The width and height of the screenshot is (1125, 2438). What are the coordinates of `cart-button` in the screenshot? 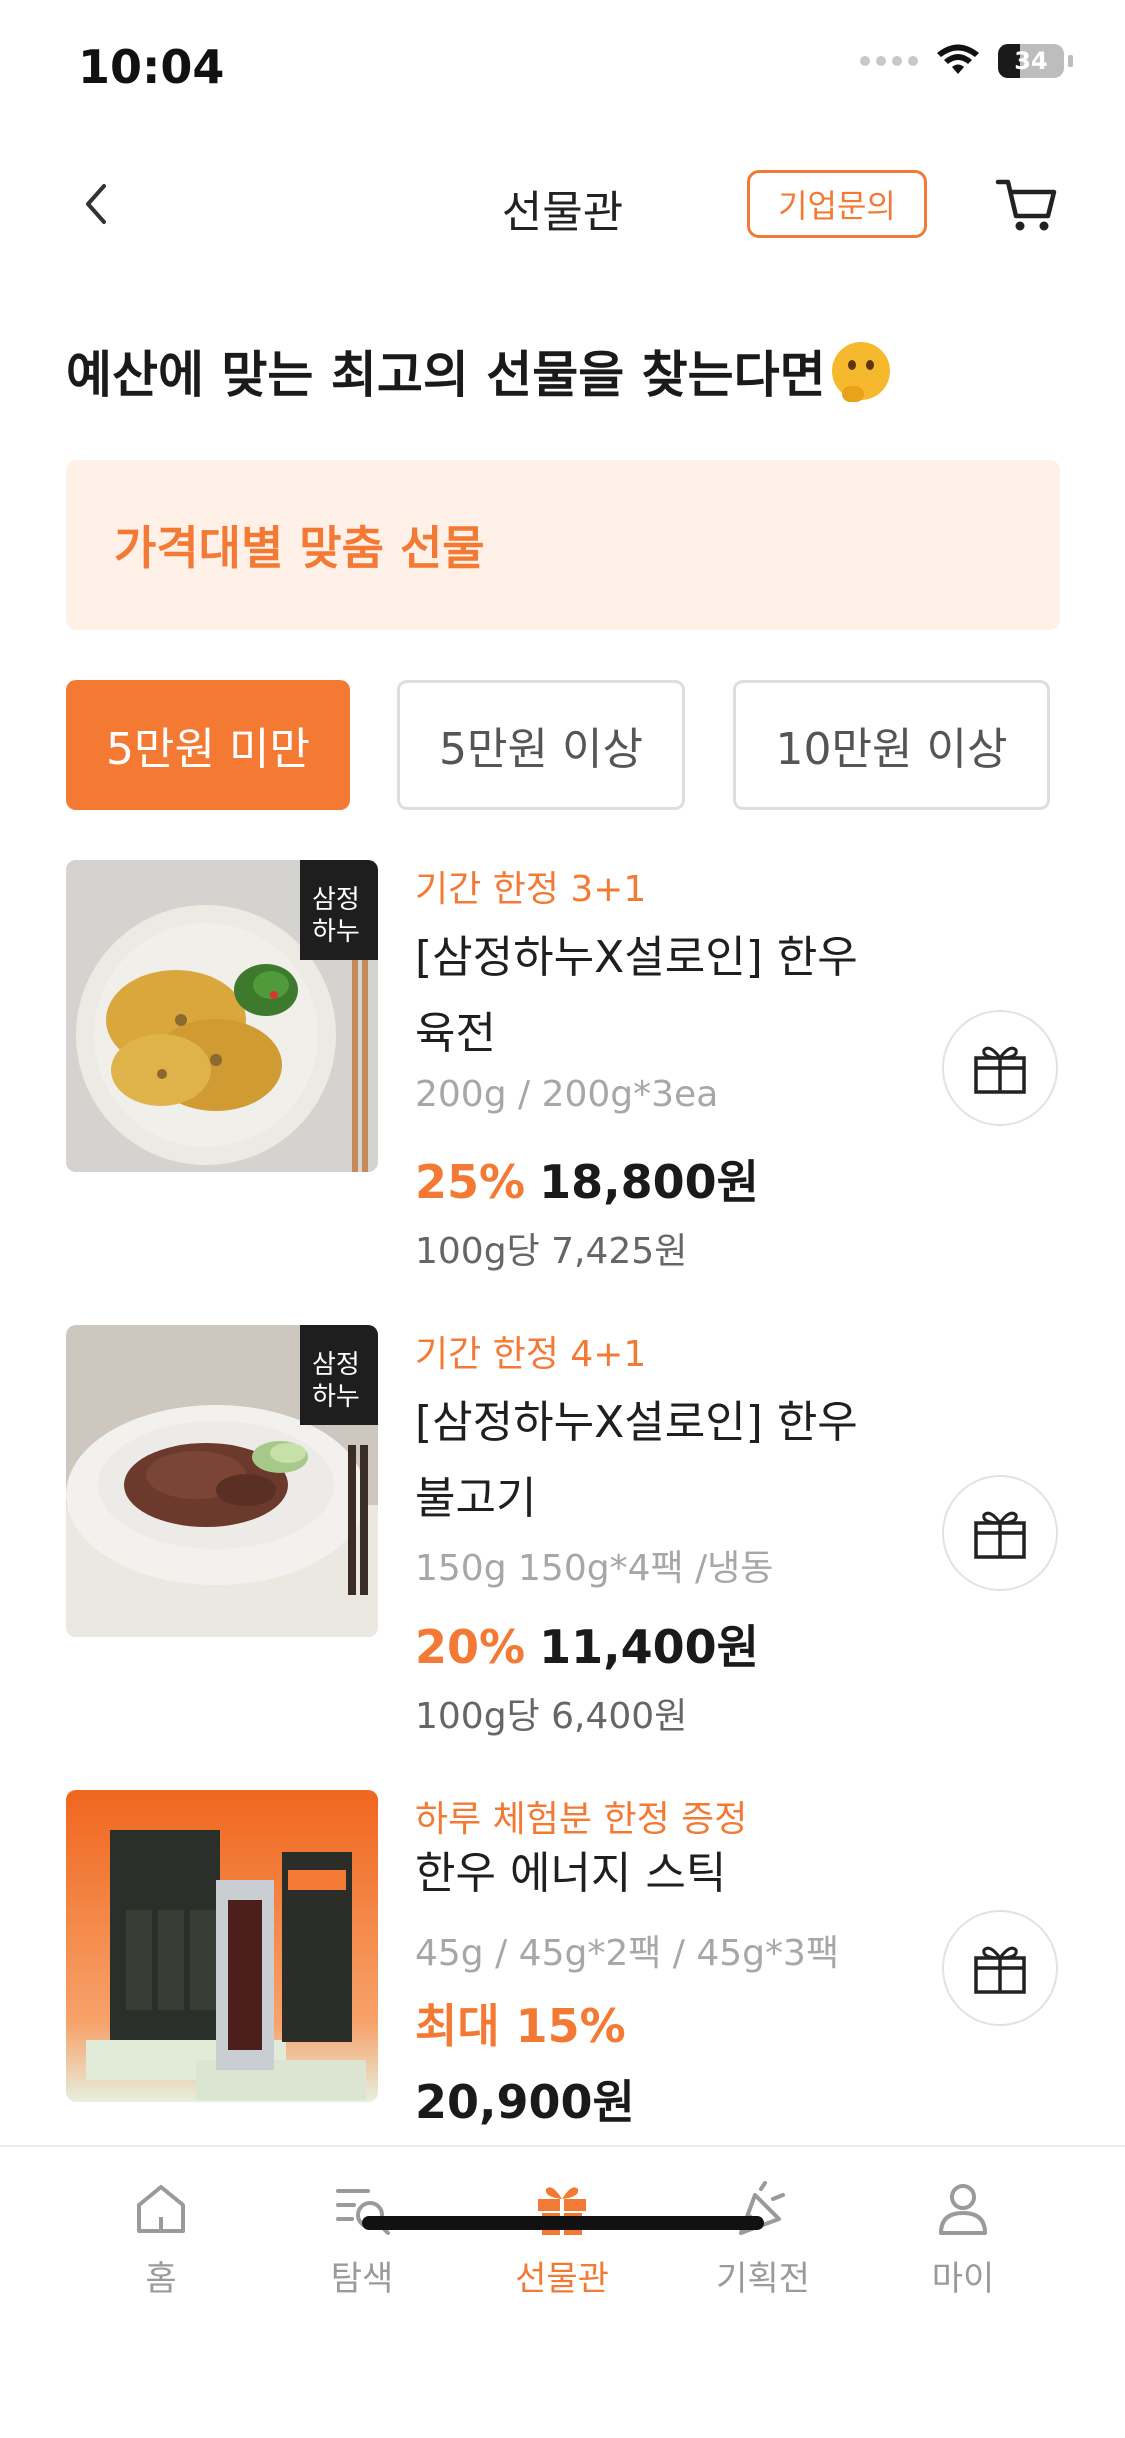 It's located at (1027, 205).